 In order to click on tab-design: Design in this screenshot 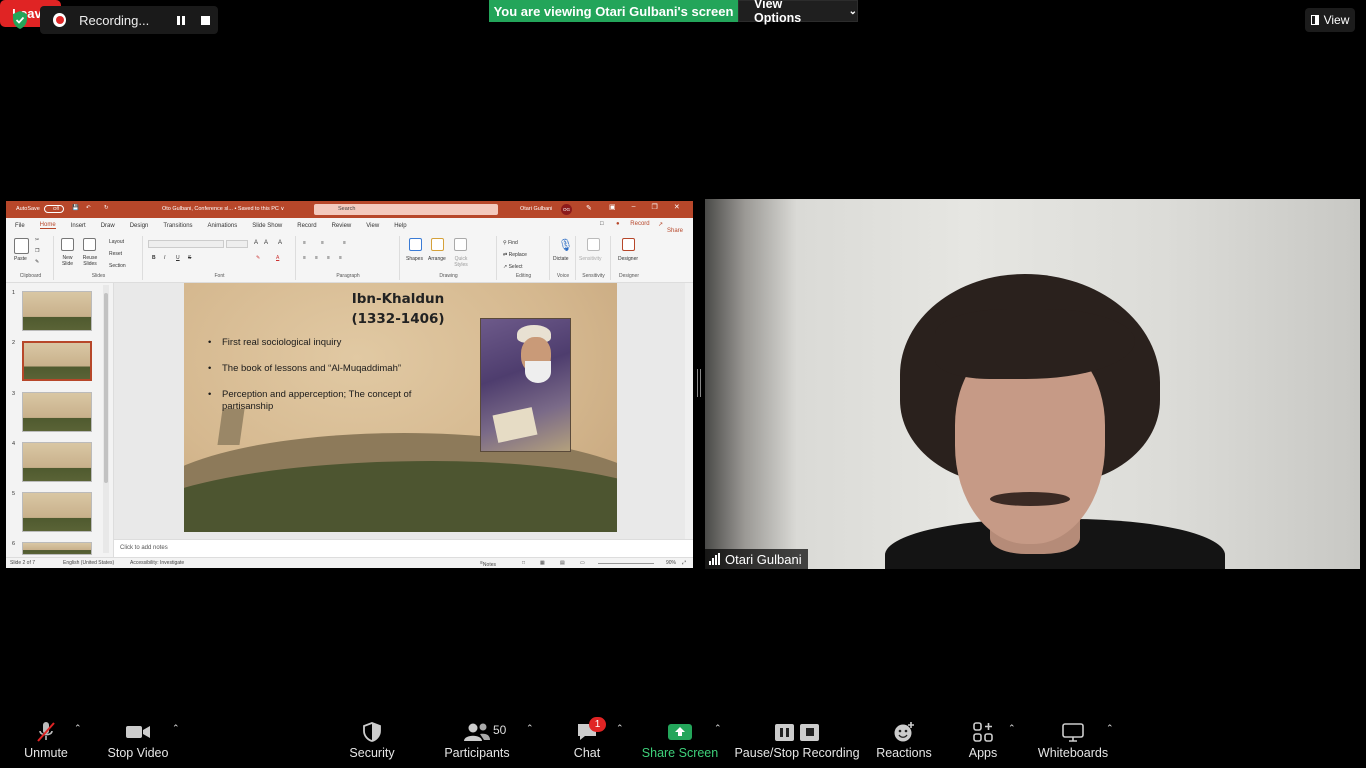, I will do `click(139, 226)`.